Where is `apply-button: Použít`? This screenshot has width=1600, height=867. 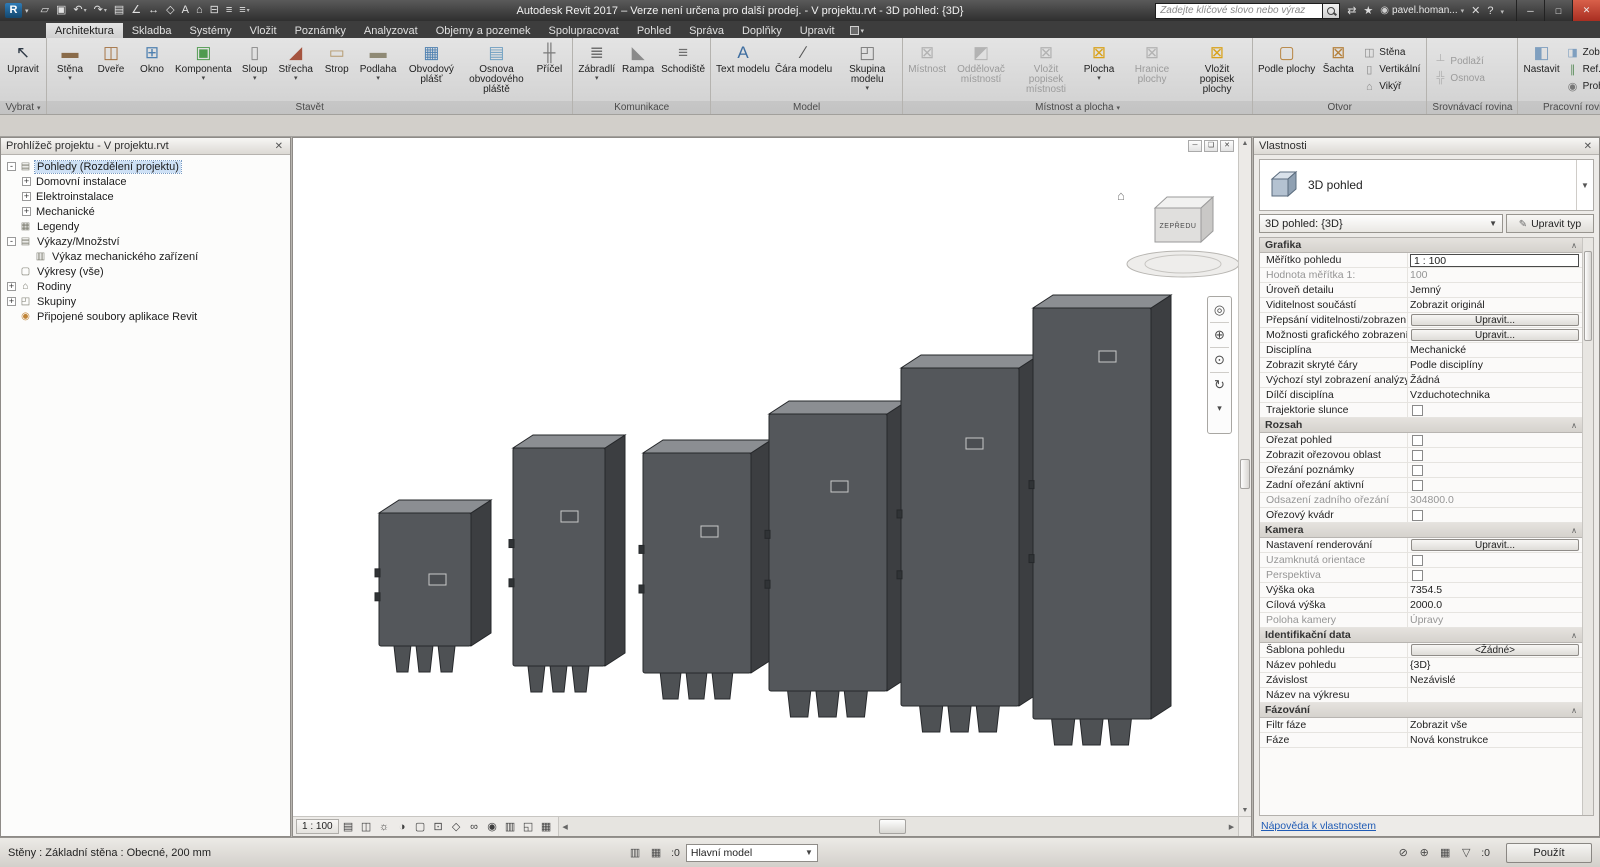 apply-button: Použít is located at coordinates (1549, 852).